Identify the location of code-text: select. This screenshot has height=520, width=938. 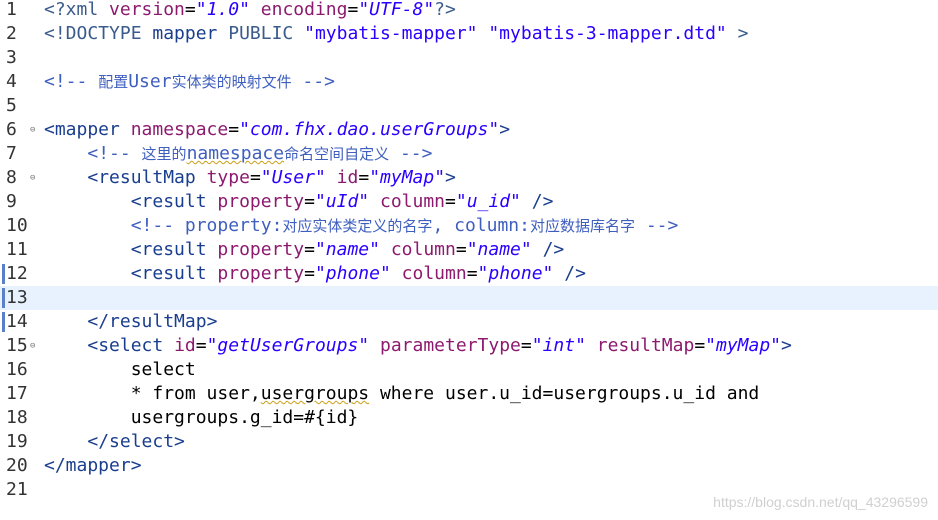
(120, 370).